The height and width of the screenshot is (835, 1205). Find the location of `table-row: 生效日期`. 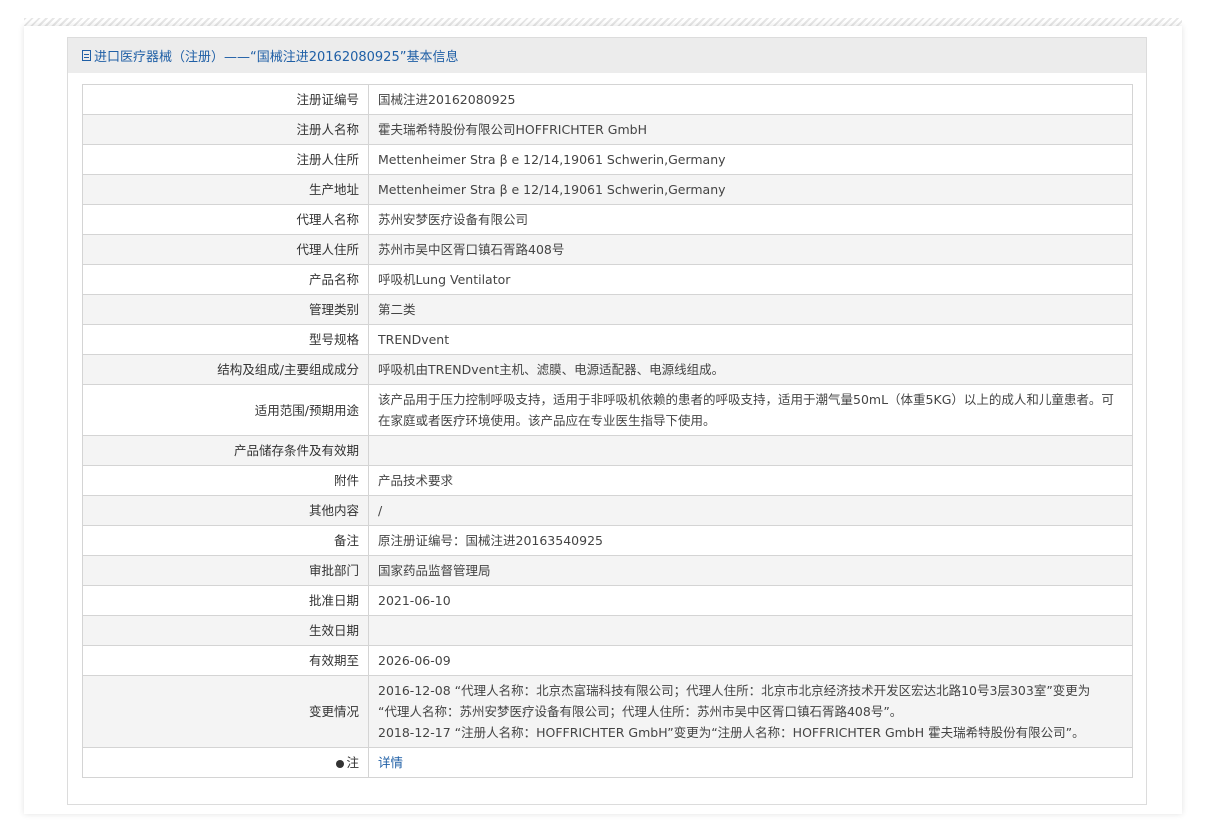

table-row: 生效日期 is located at coordinates (607, 630).